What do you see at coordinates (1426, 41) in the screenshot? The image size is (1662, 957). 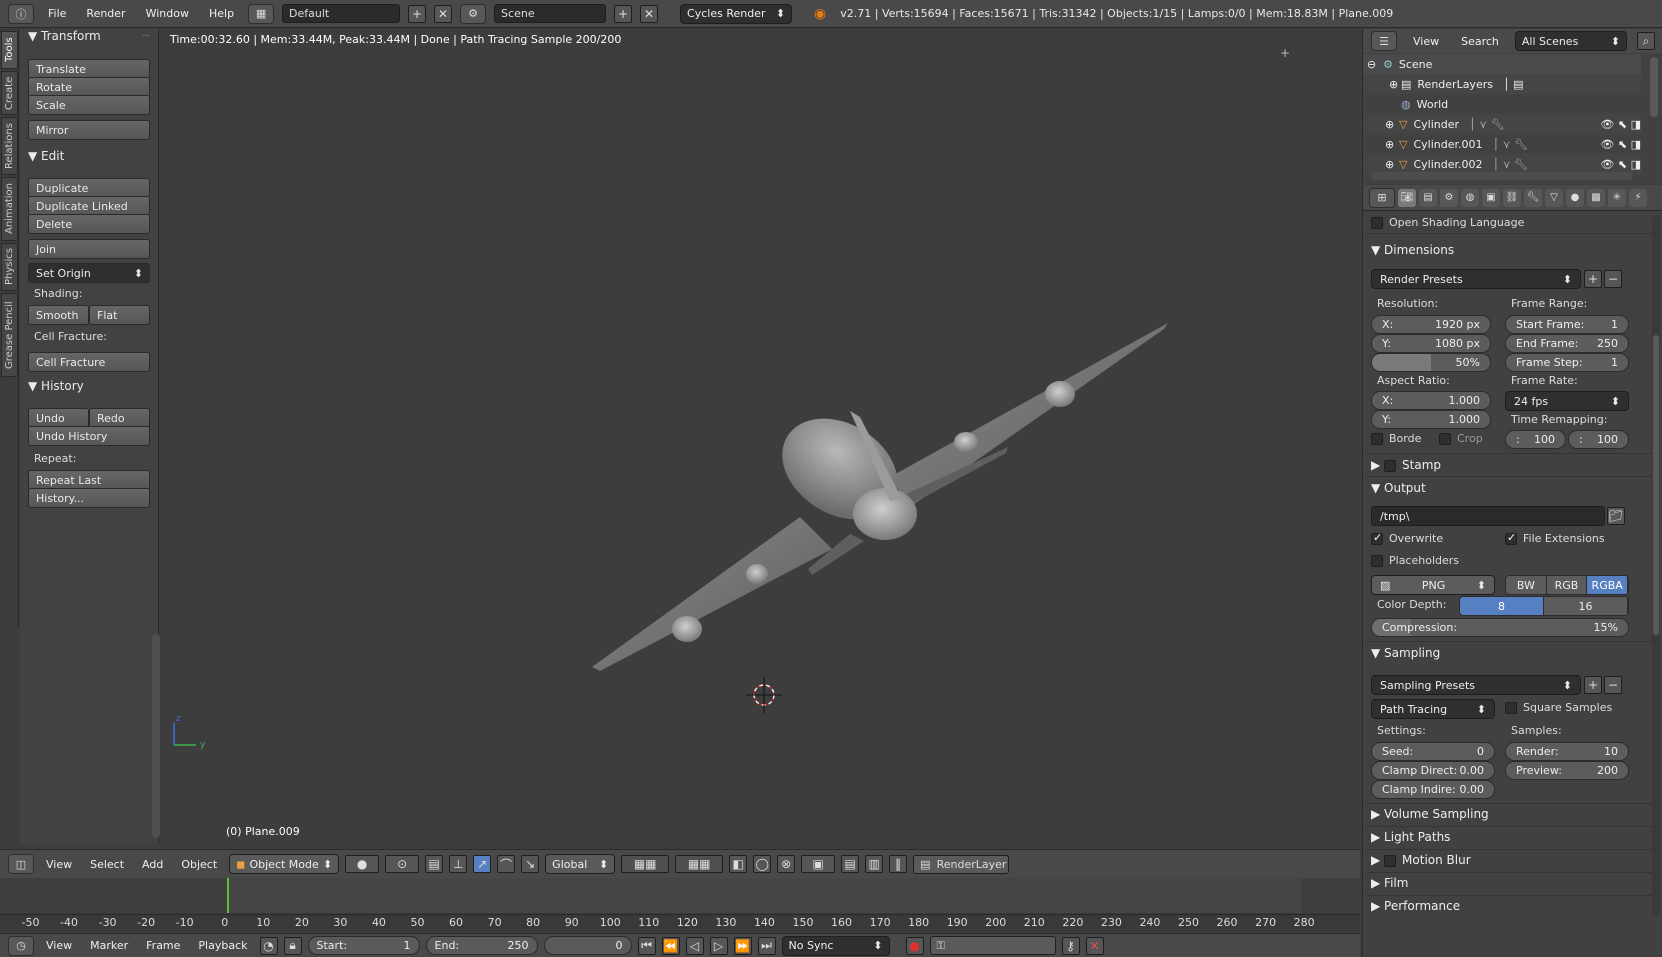 I see `outliner-menu-view: View` at bounding box center [1426, 41].